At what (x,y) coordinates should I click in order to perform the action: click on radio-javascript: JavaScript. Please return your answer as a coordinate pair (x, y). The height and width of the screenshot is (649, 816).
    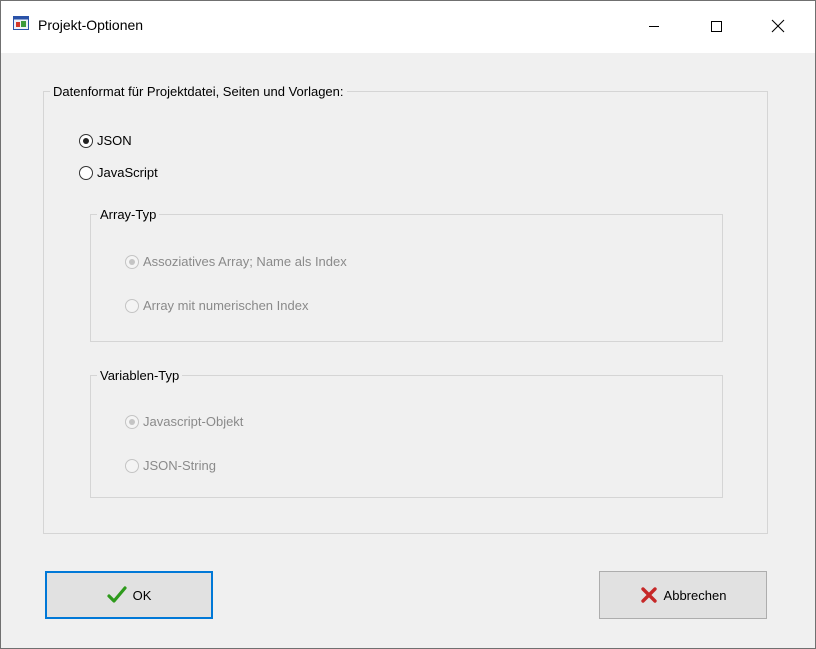
    Looking at the image, I should click on (118, 172).